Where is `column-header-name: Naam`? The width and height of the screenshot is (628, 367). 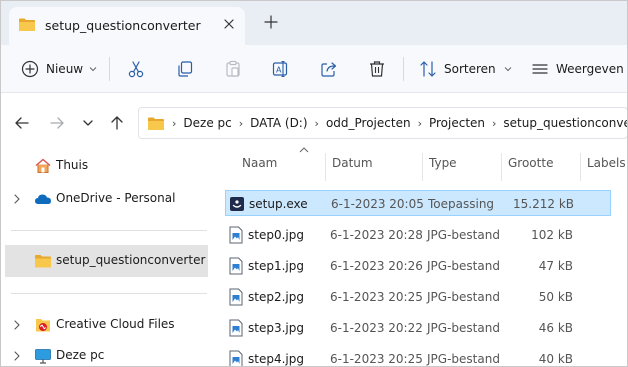 column-header-name: Naam is located at coordinates (269, 161).